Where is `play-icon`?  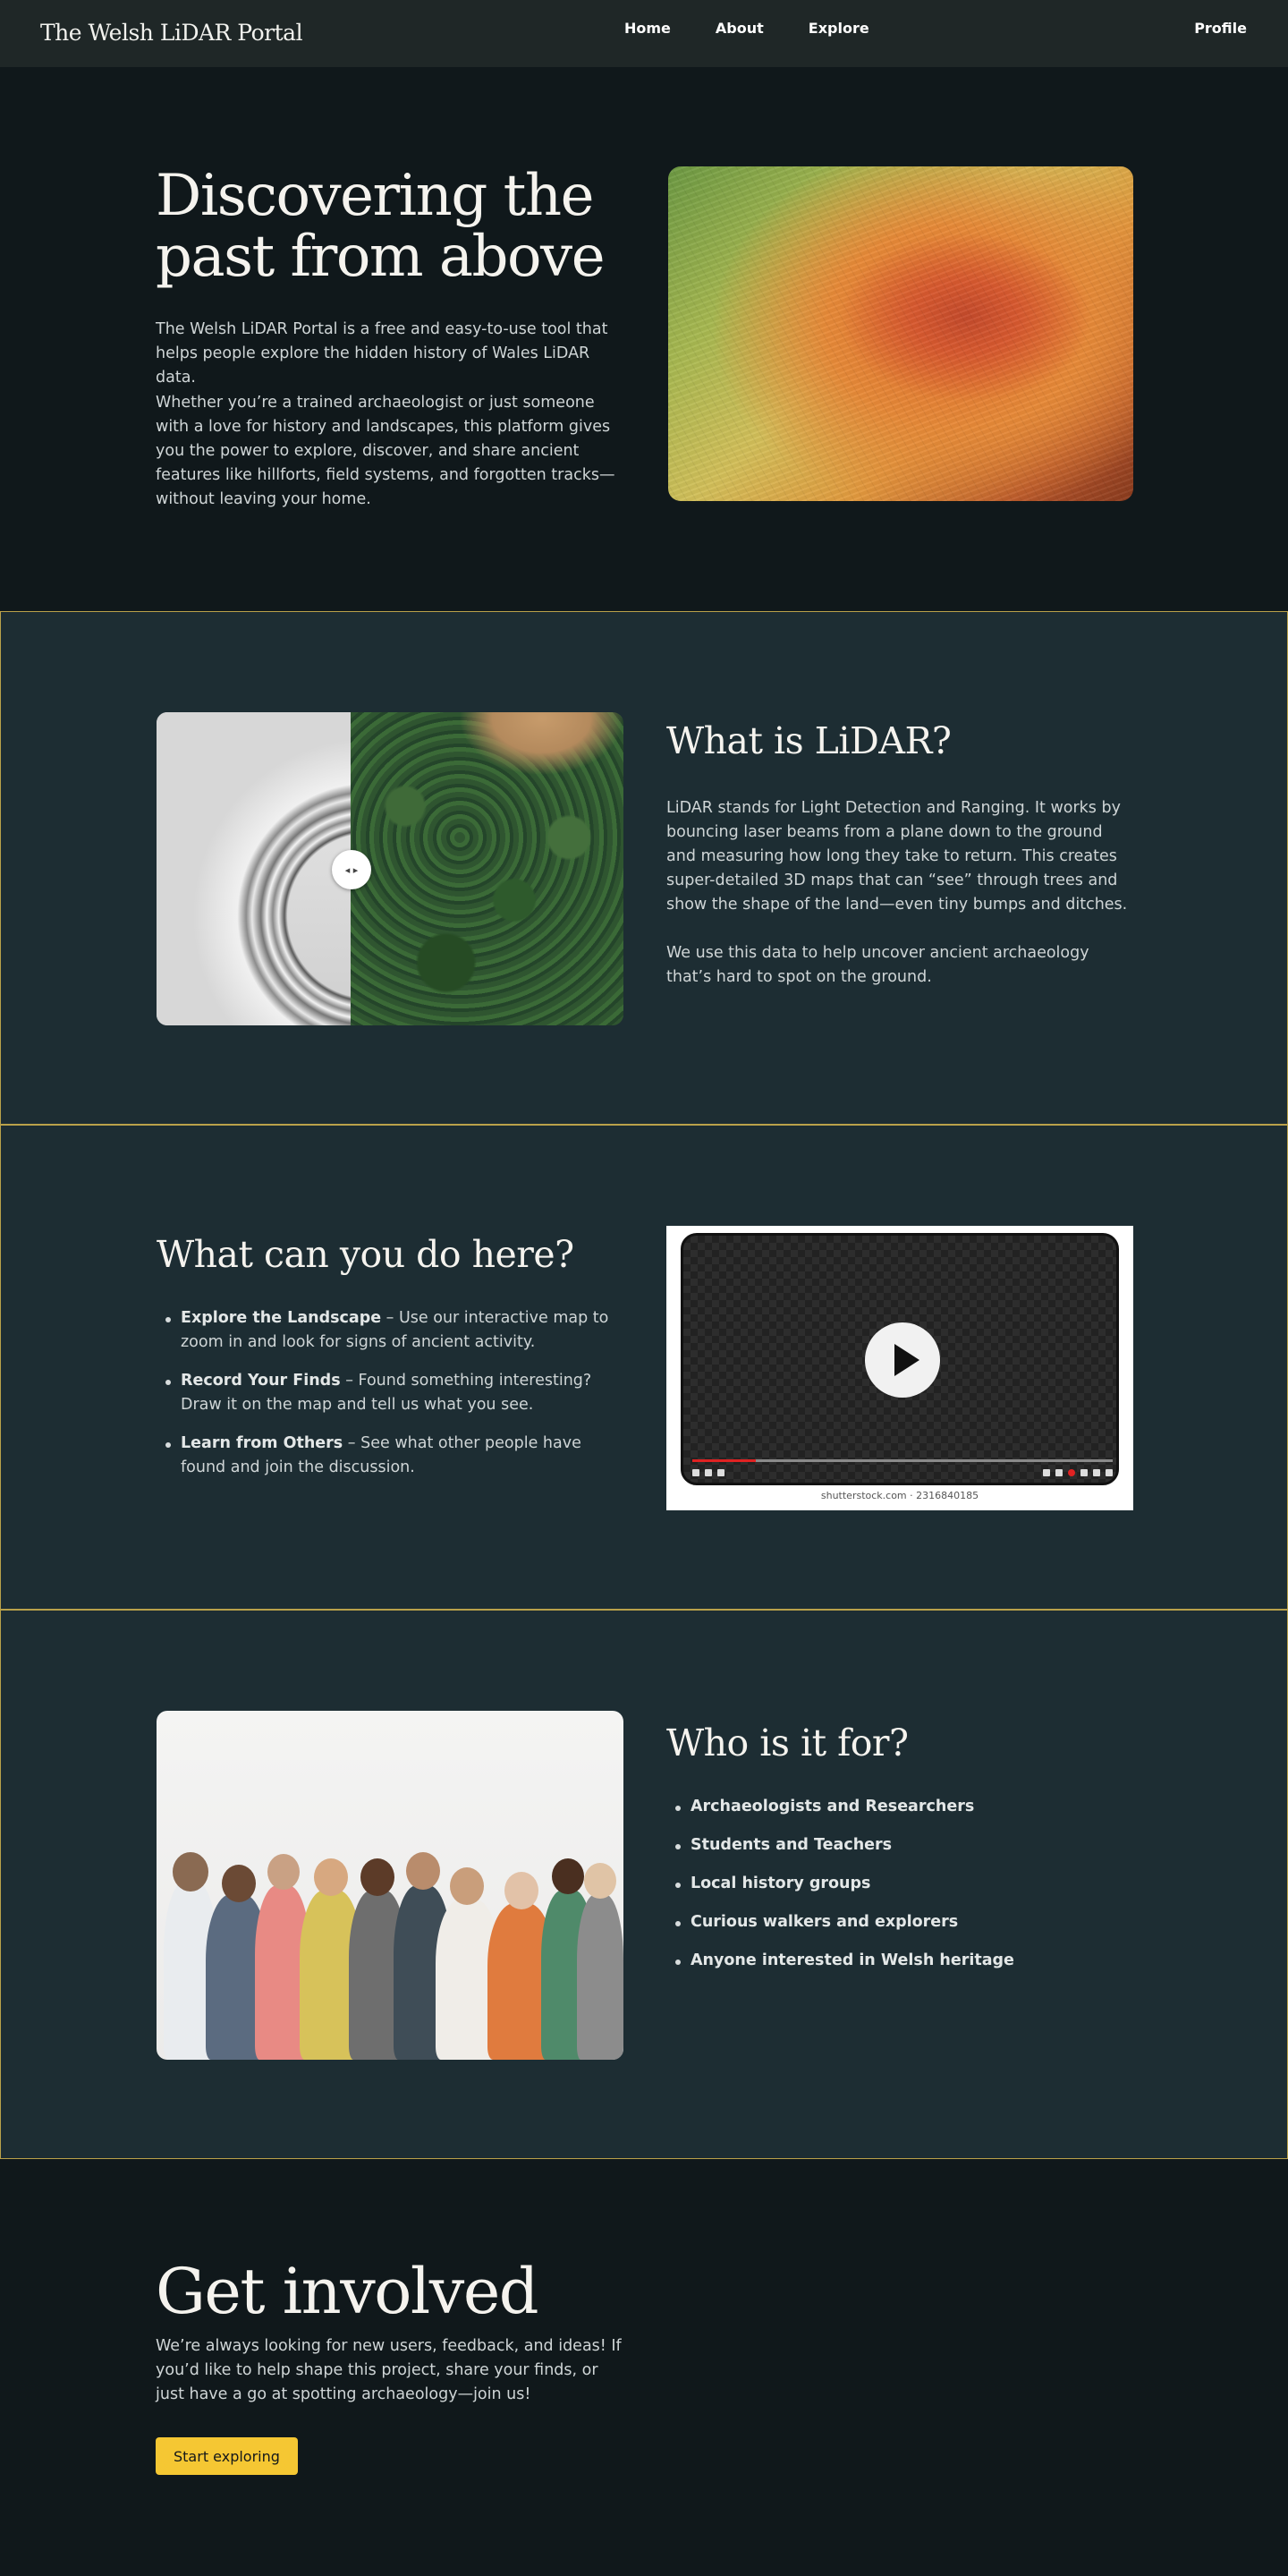 play-icon is located at coordinates (902, 1360).